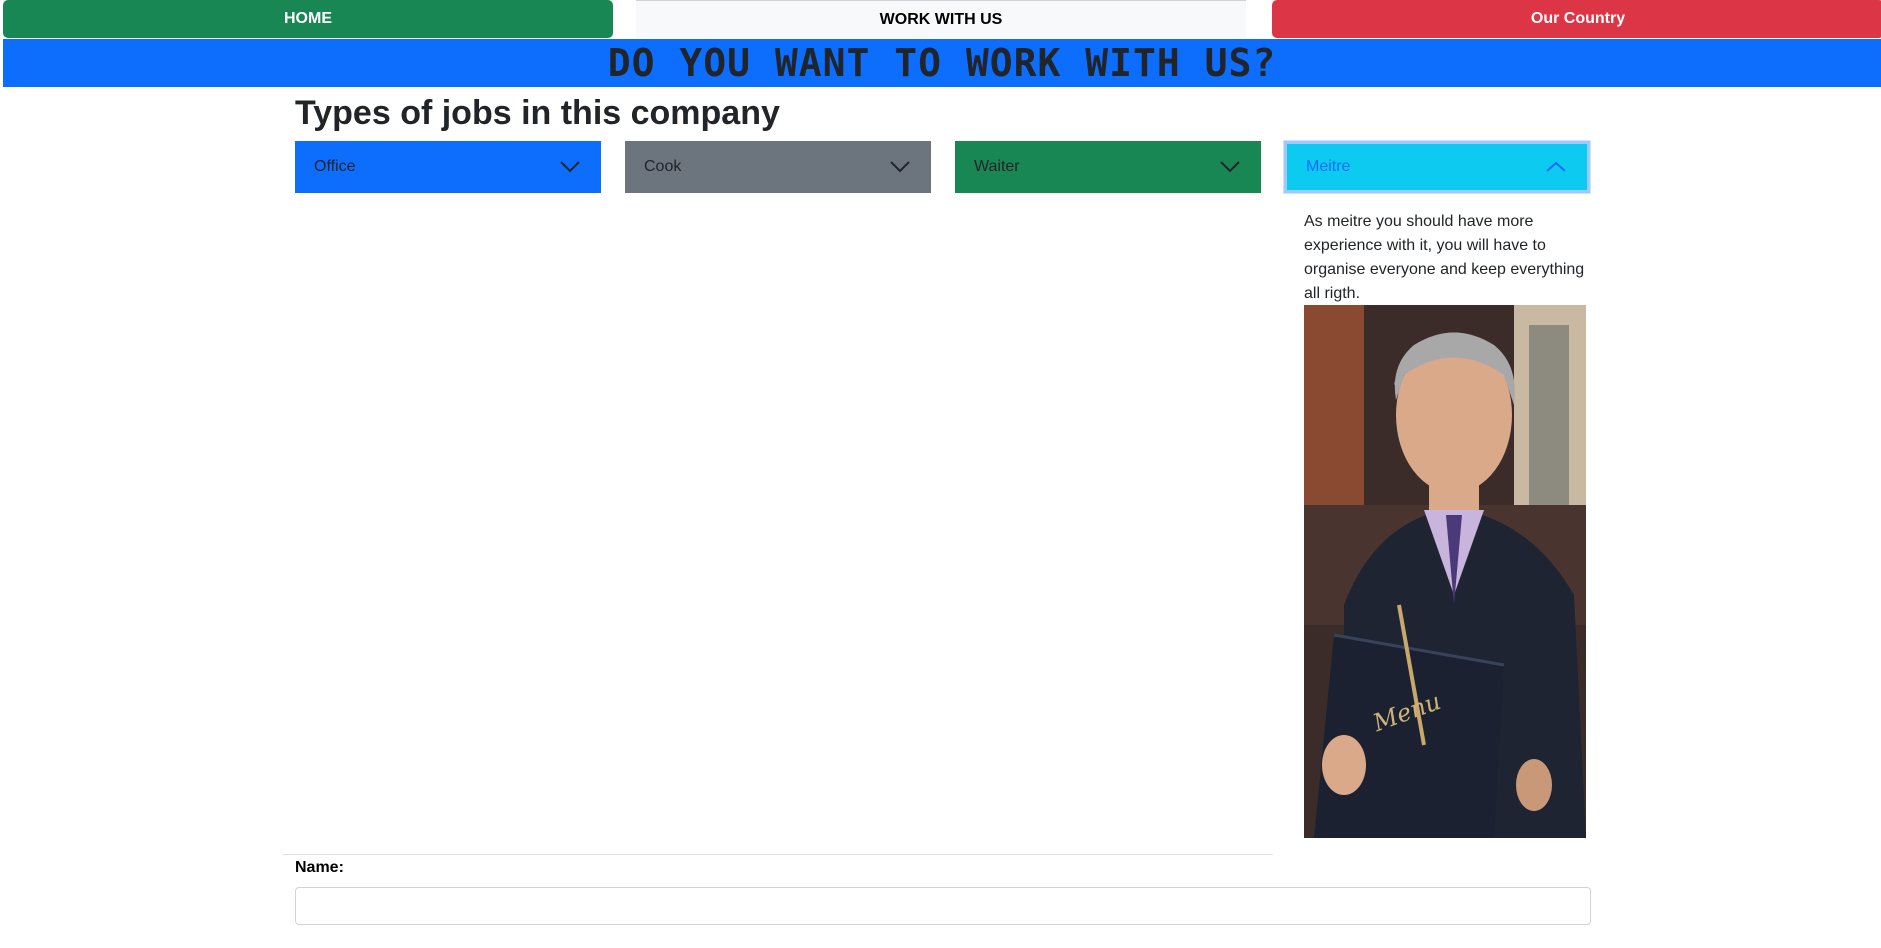 The width and height of the screenshot is (1881, 948). What do you see at coordinates (997, 166) in the screenshot?
I see `accordion-waiter-label: Waiter` at bounding box center [997, 166].